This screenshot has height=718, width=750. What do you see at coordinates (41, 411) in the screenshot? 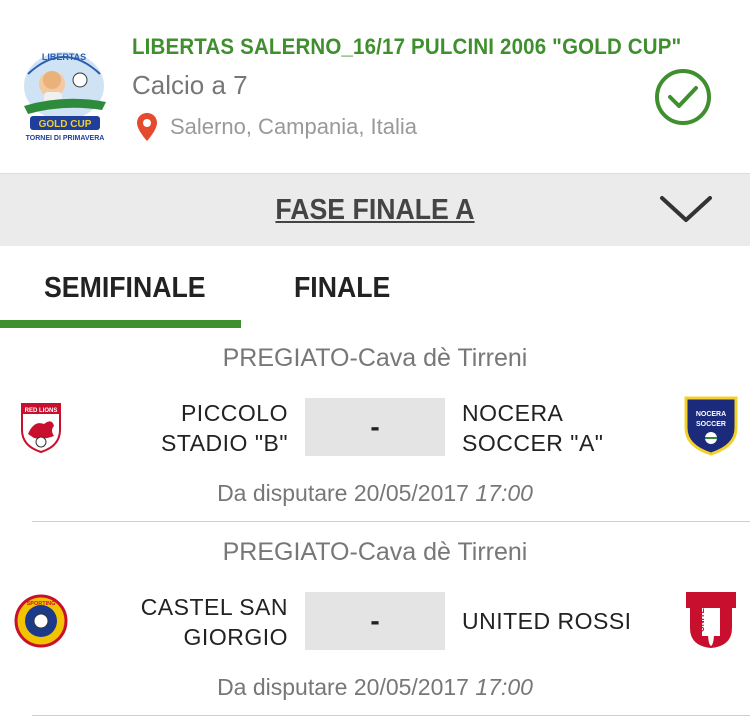
I see `team-logo-text: RED LIONS` at bounding box center [41, 411].